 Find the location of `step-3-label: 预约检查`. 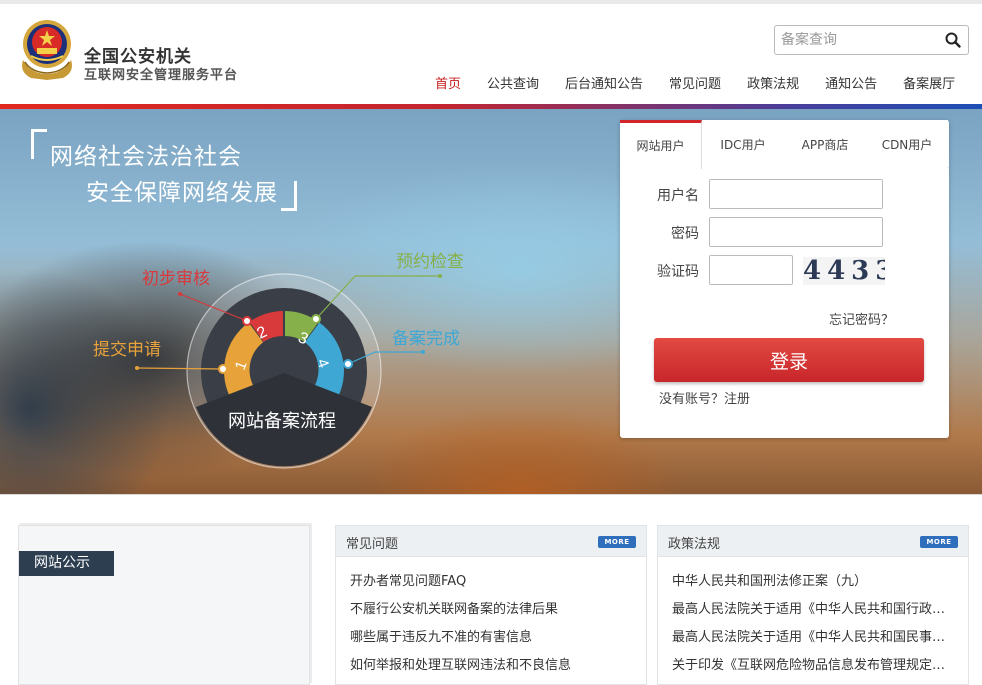

step-3-label: 预约检查 is located at coordinates (430, 262).